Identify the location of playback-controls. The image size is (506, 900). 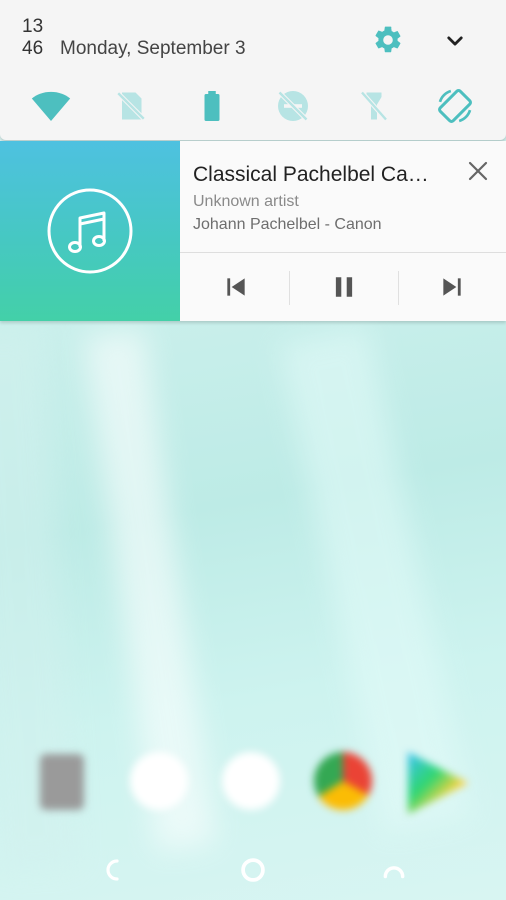
(343, 287).